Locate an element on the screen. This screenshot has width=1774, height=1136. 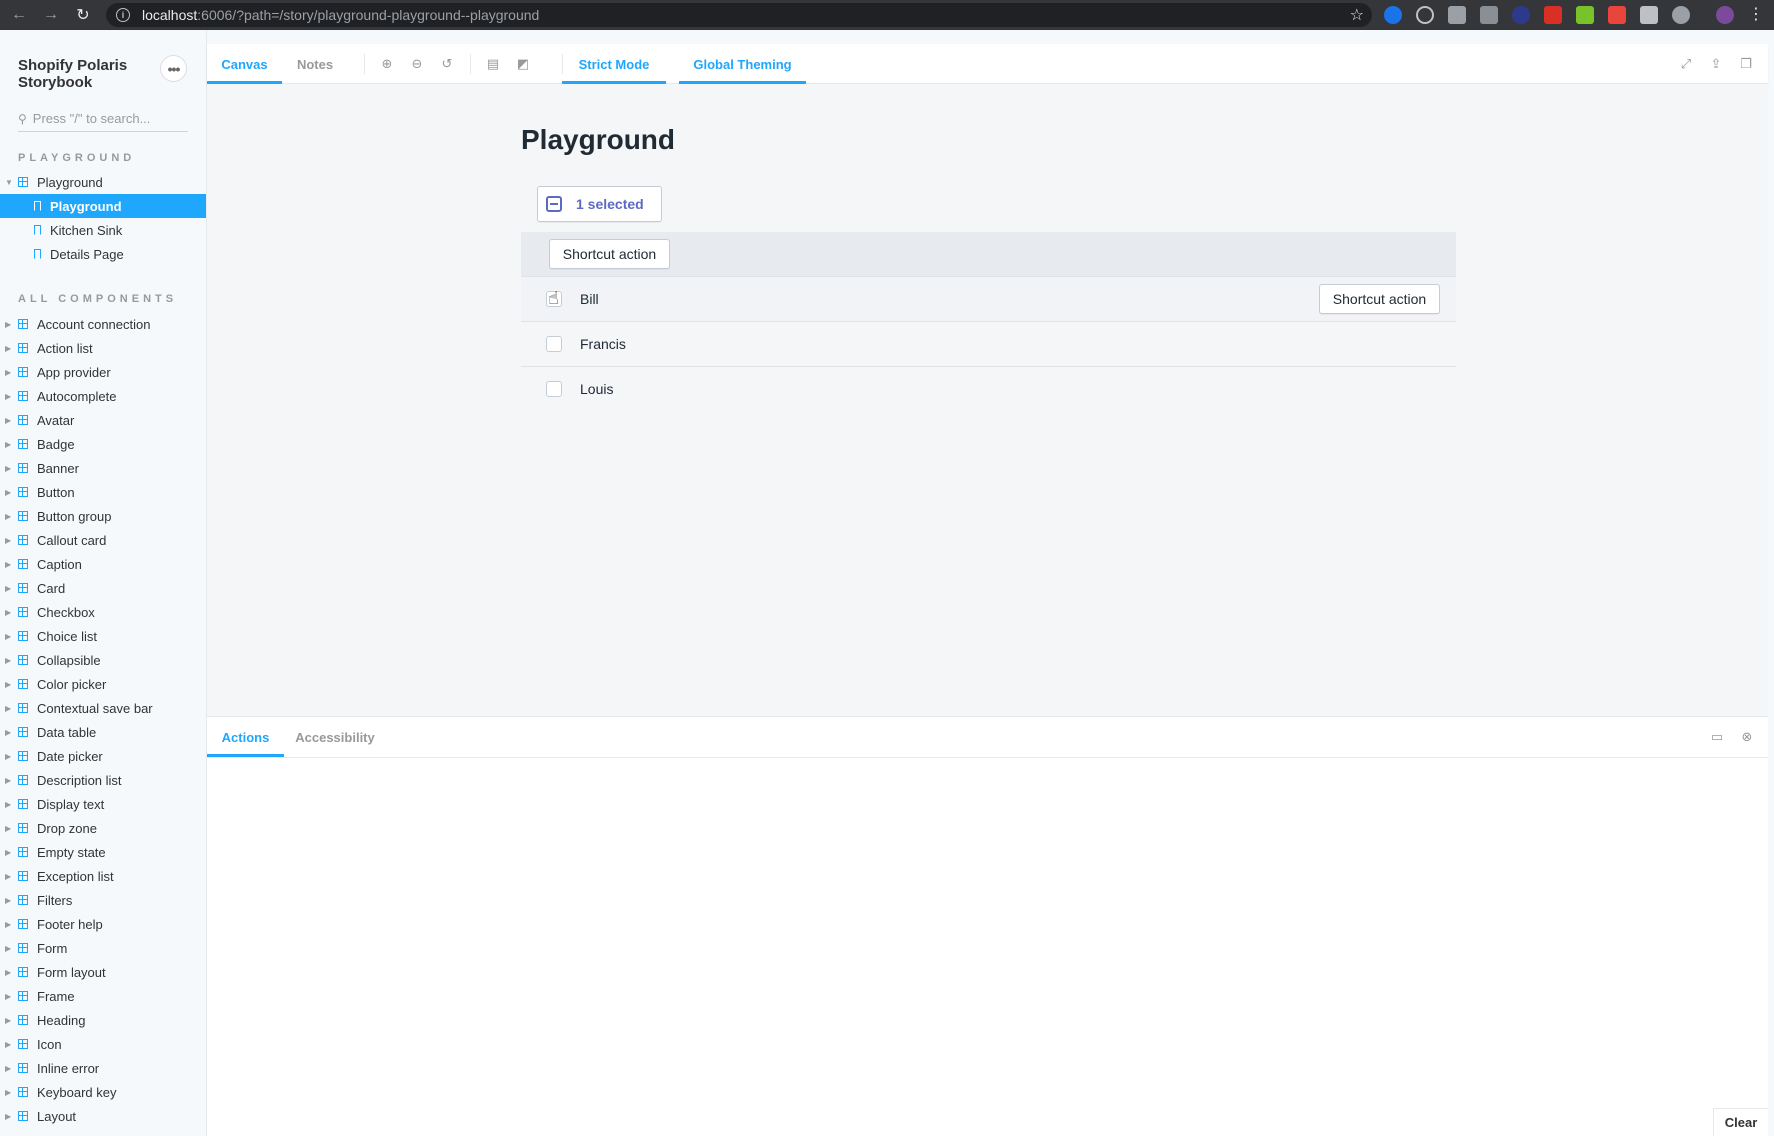
sidebar-item-component: ▶ Inline error is located at coordinates (103, 1068).